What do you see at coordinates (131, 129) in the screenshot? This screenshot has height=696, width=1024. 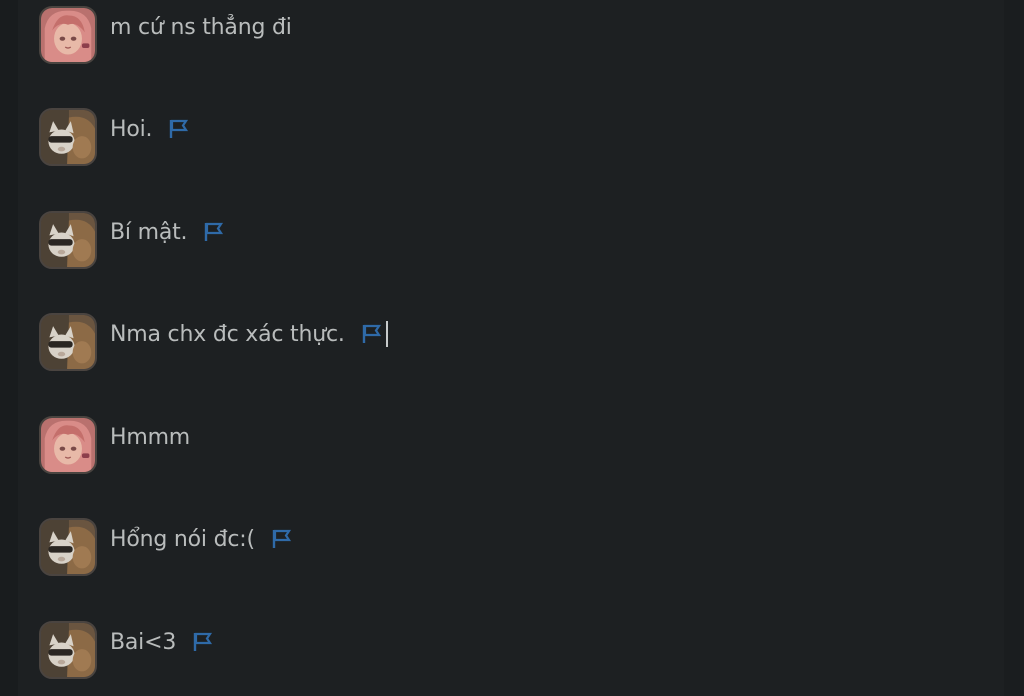 I see `message-text: Hoi.` at bounding box center [131, 129].